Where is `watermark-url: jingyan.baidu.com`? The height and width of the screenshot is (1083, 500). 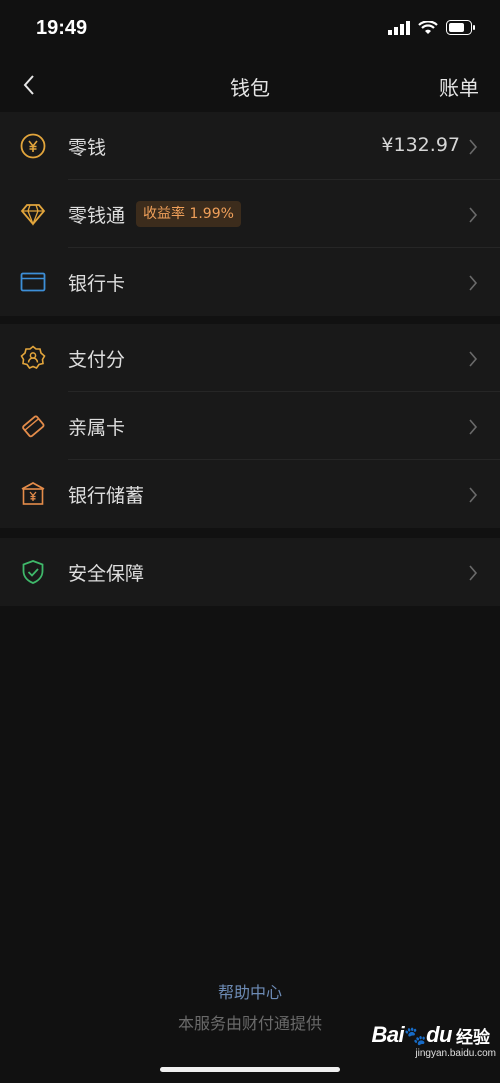
watermark-url: jingyan.baidu.com is located at coordinates (455, 1053).